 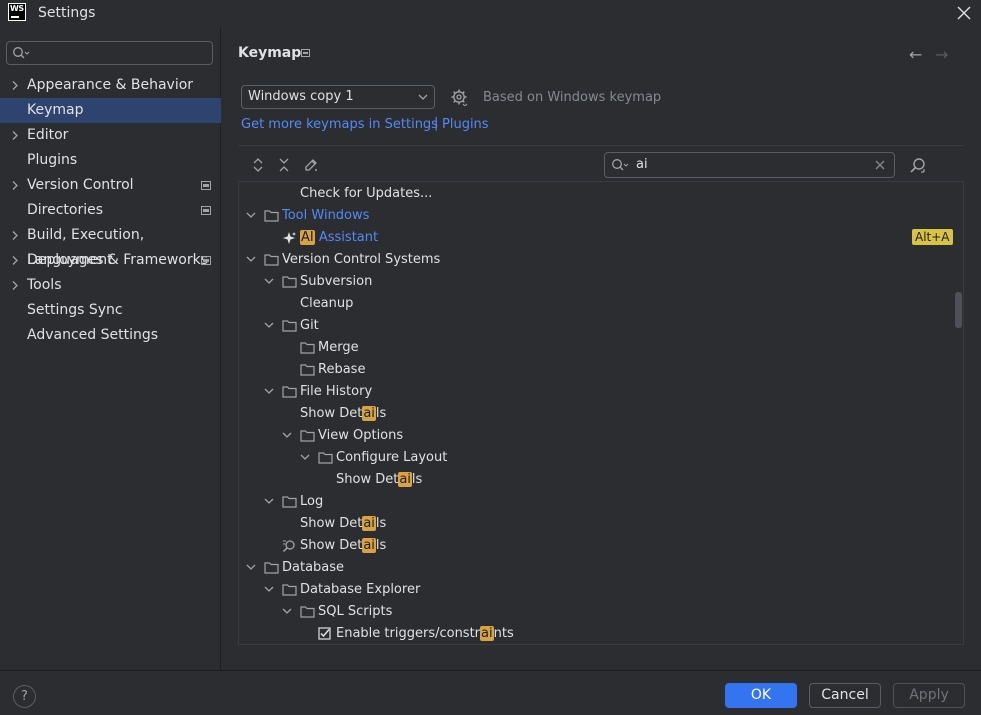 What do you see at coordinates (601, 282) in the screenshot?
I see `tree-row: Subversion` at bounding box center [601, 282].